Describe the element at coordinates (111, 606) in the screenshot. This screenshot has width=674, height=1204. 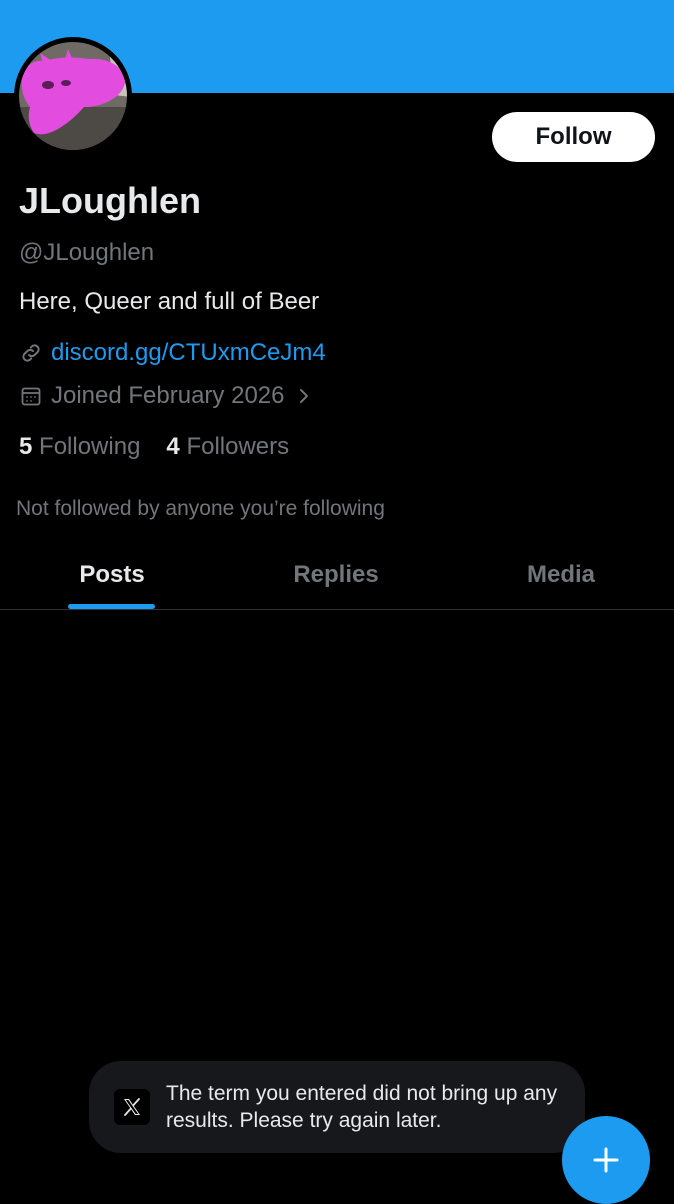
I see `active-tab-indicator` at that location.